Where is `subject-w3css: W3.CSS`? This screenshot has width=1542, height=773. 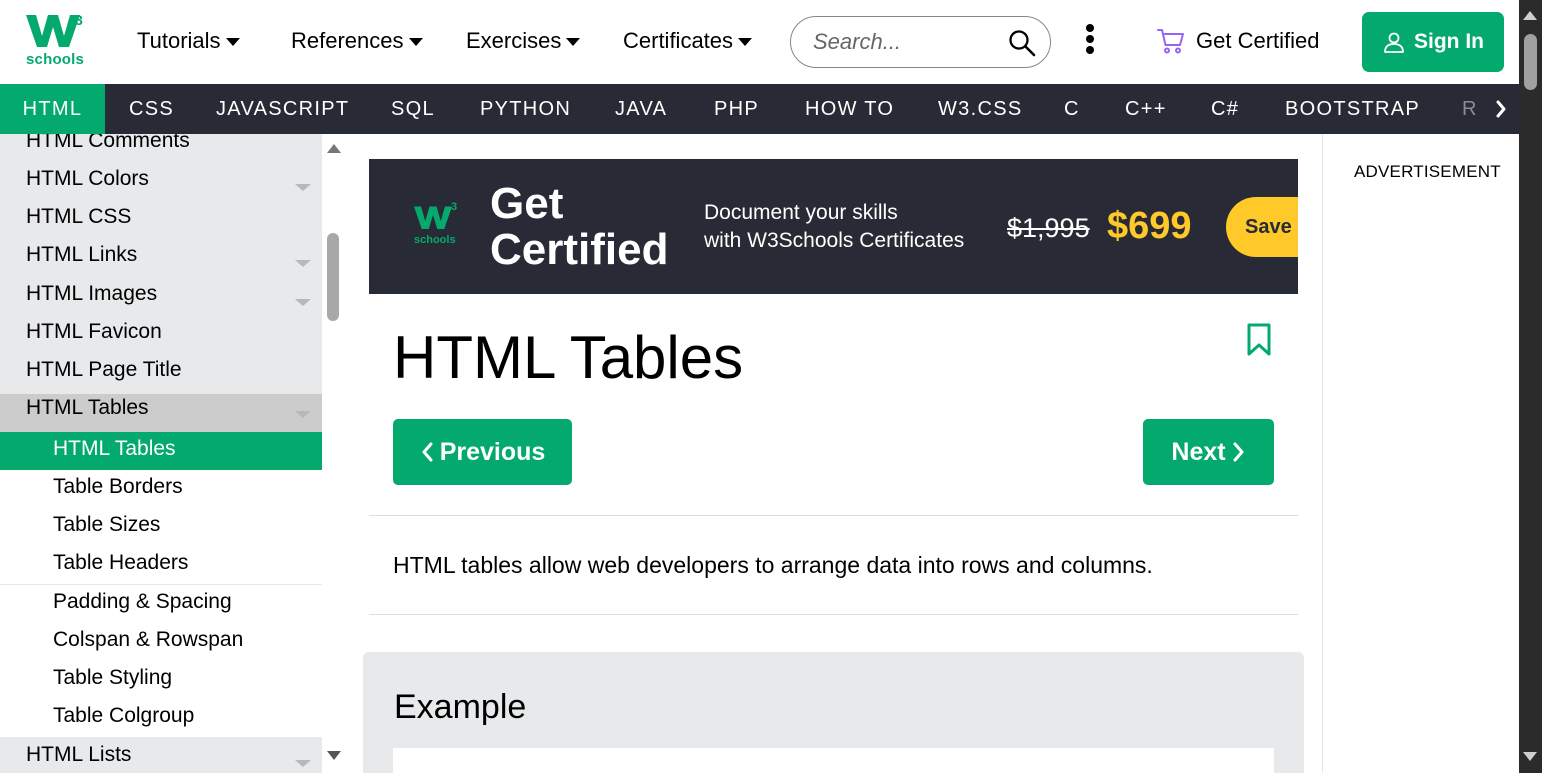 subject-w3css: W3.CSS is located at coordinates (980, 109).